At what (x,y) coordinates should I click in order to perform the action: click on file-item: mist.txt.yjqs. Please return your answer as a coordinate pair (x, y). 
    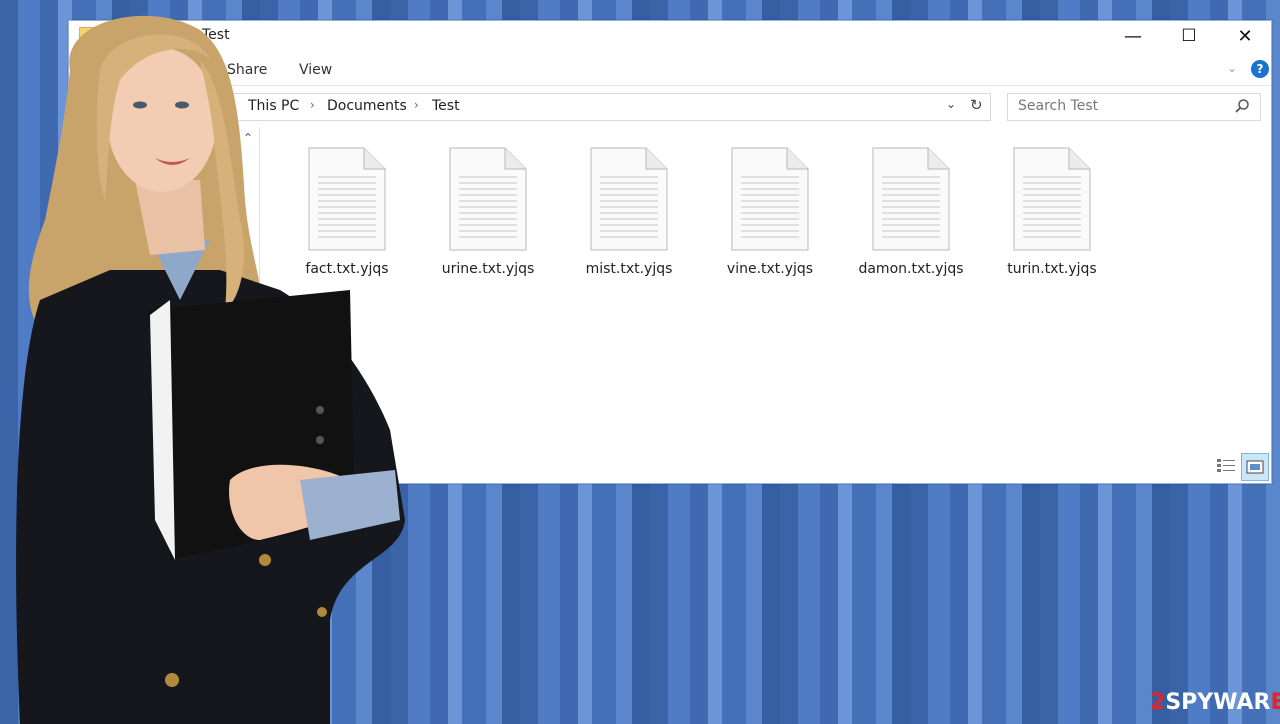
    Looking at the image, I should click on (629, 218).